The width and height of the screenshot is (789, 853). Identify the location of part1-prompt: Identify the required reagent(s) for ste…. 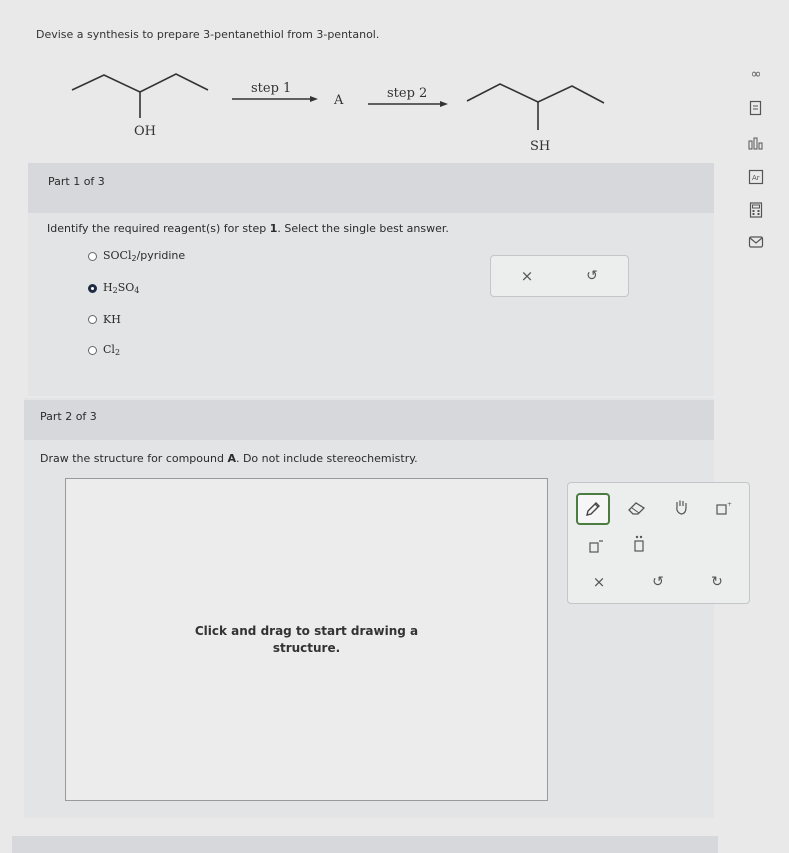
(248, 228).